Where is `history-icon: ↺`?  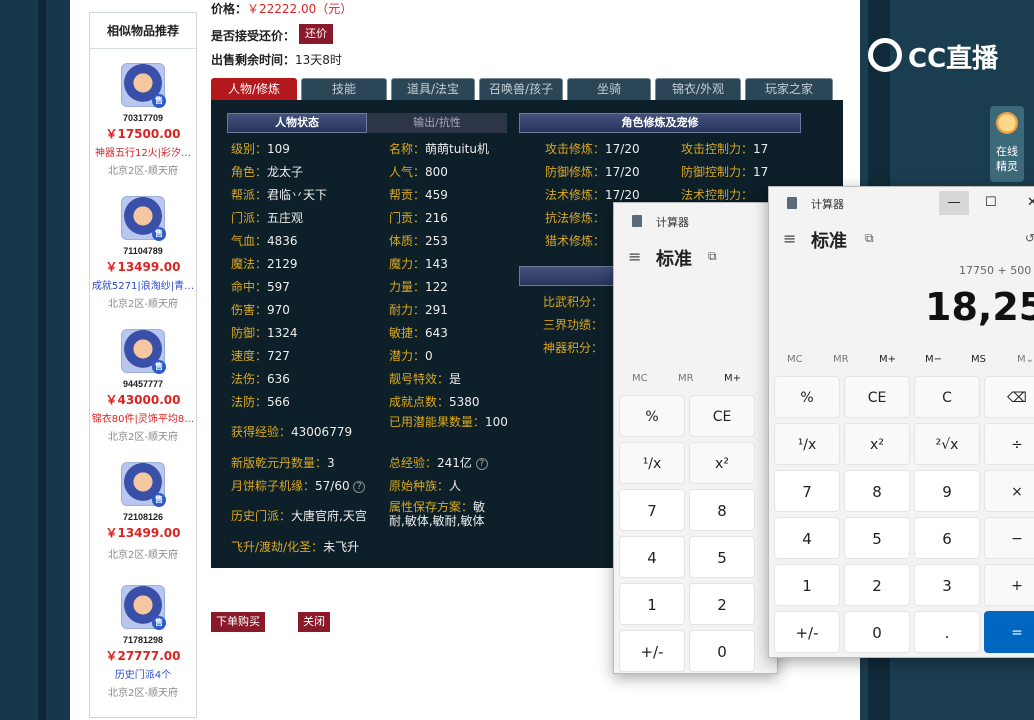 history-icon: ↺ is located at coordinates (1029, 238).